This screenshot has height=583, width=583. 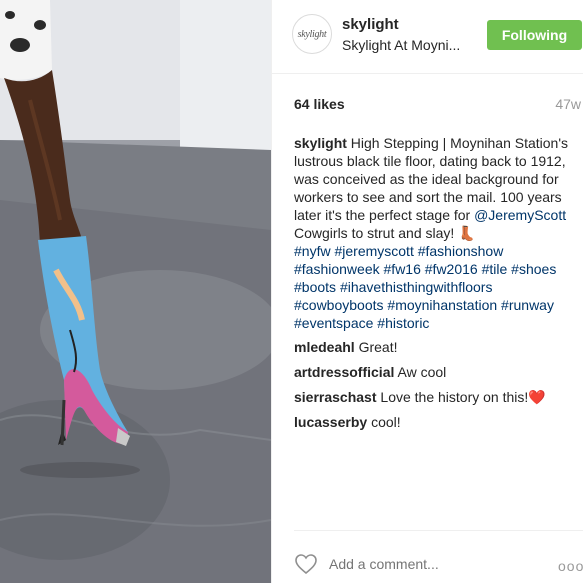 I want to click on hashtag-link: #moynihanstation, so click(x=442, y=305).